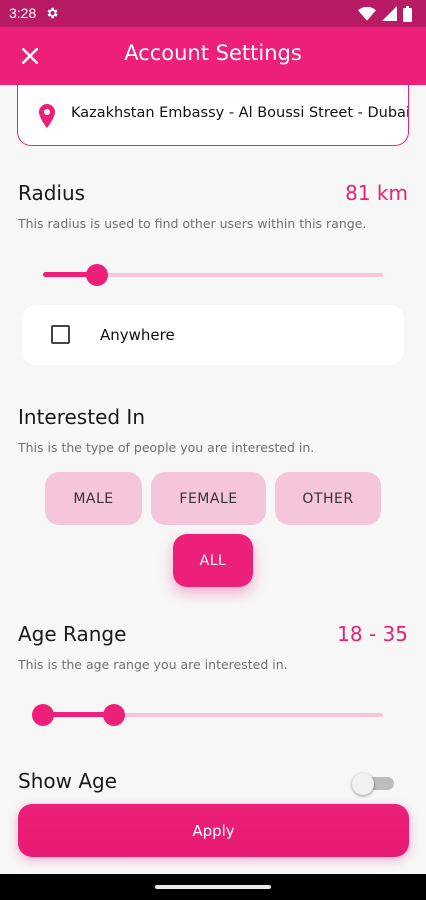 The width and height of the screenshot is (426, 900). What do you see at coordinates (72, 634) in the screenshot?
I see `age-range-title: Age Range` at bounding box center [72, 634].